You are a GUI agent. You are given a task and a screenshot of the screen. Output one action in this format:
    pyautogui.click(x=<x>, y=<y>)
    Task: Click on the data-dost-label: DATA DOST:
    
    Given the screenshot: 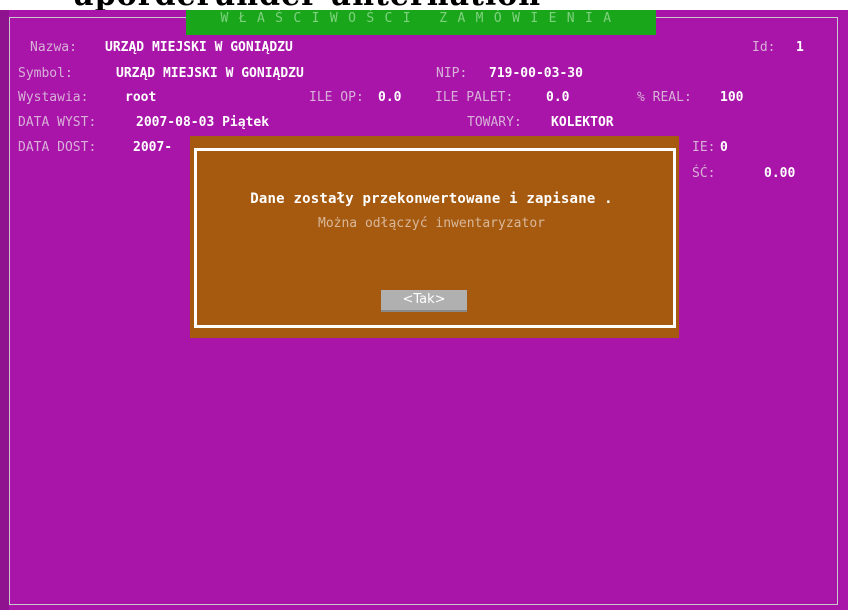 What is the action you would take?
    pyautogui.click(x=57, y=147)
    